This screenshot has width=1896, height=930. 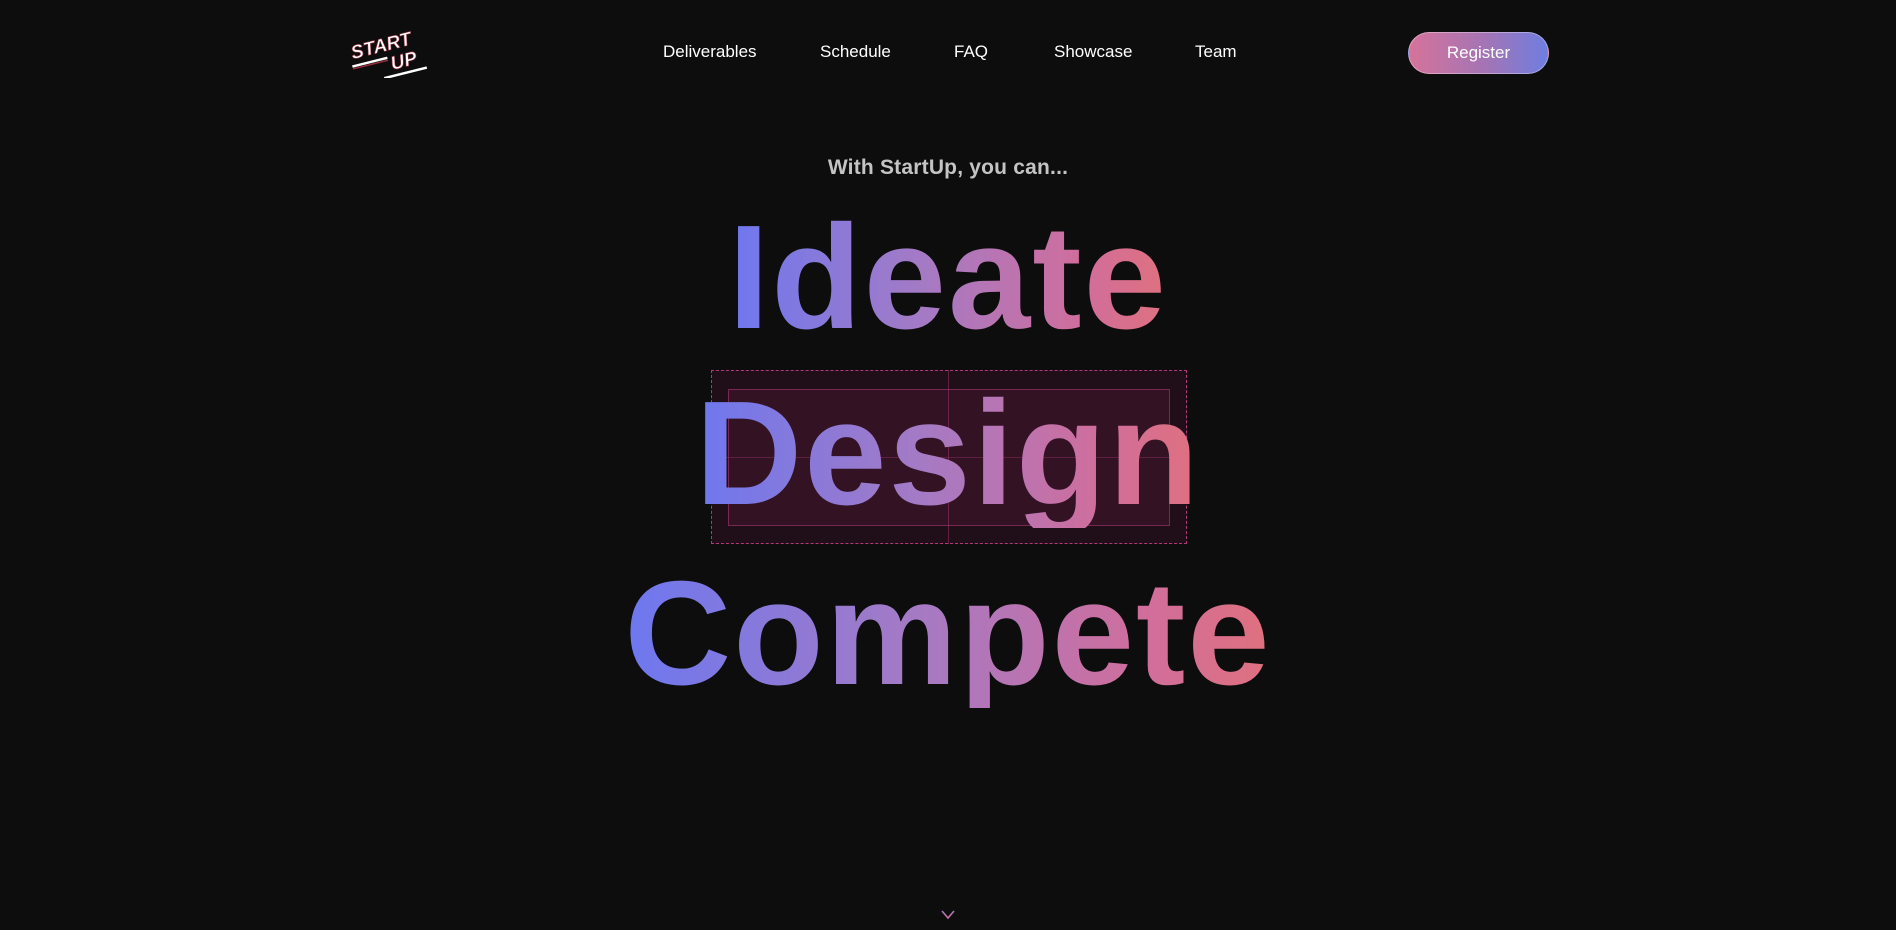 What do you see at coordinates (1093, 52) in the screenshot?
I see `nav-link-showcase: Showcase` at bounding box center [1093, 52].